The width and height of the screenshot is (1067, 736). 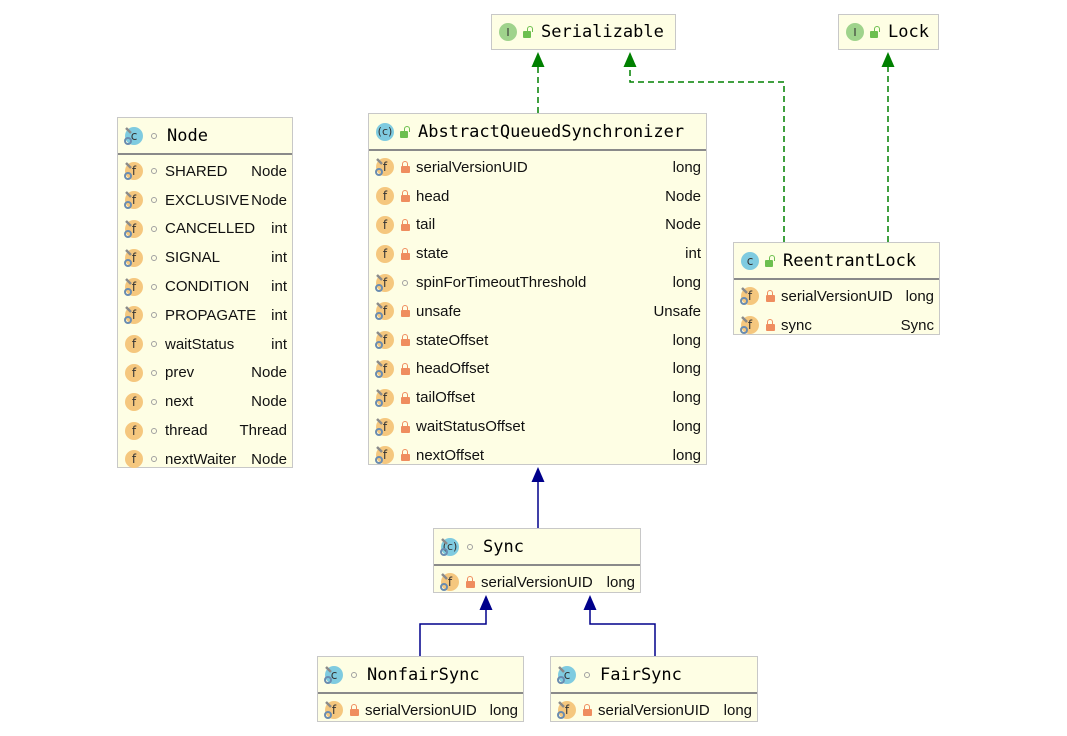 What do you see at coordinates (207, 200) in the screenshot?
I see `field-name: EXCLUSIVE` at bounding box center [207, 200].